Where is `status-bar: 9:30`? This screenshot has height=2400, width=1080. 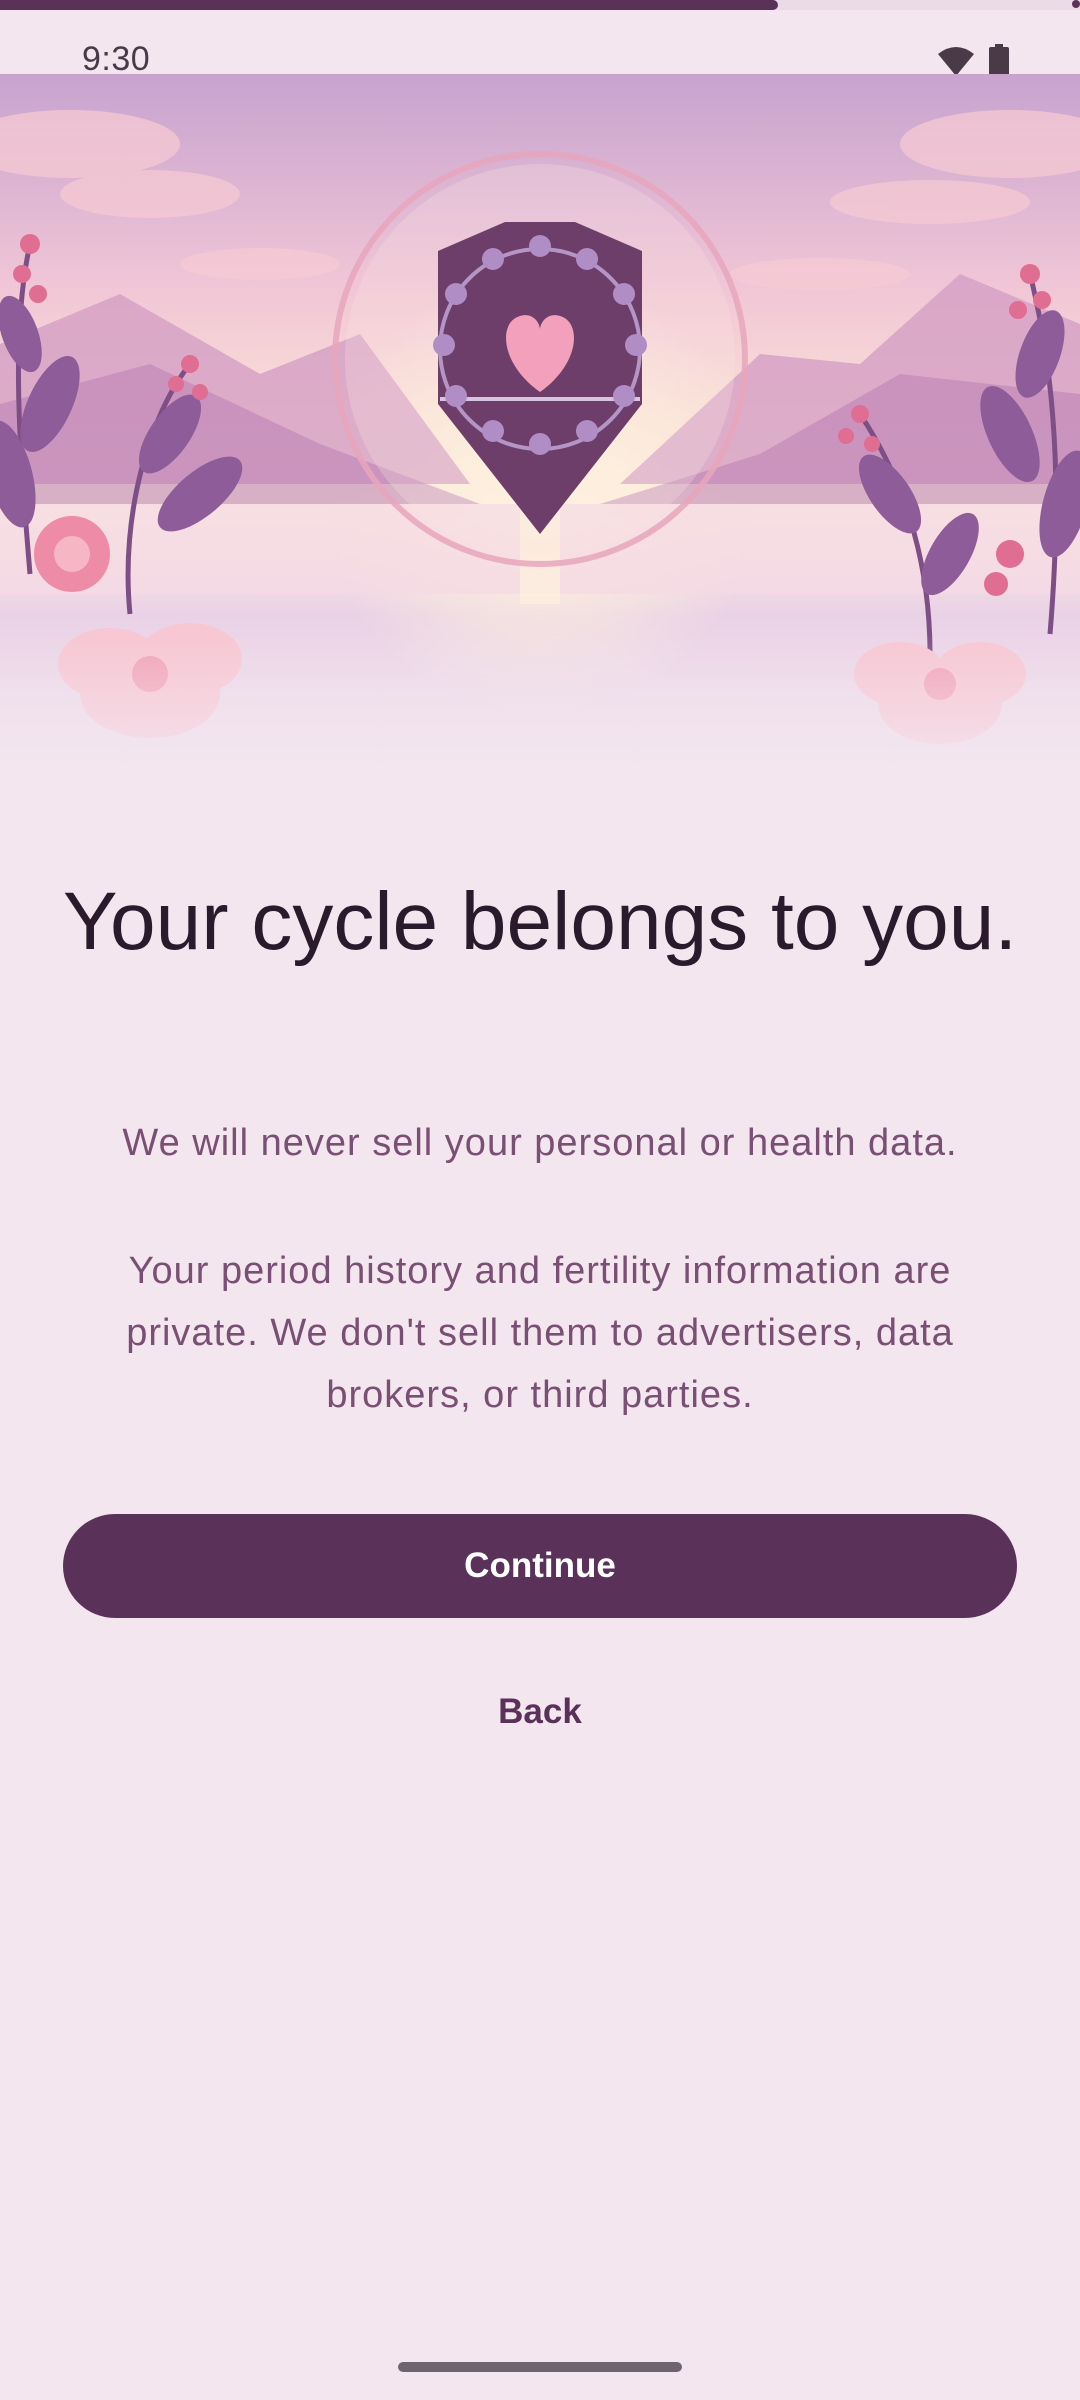
status-bar: 9:30 is located at coordinates (540, 45).